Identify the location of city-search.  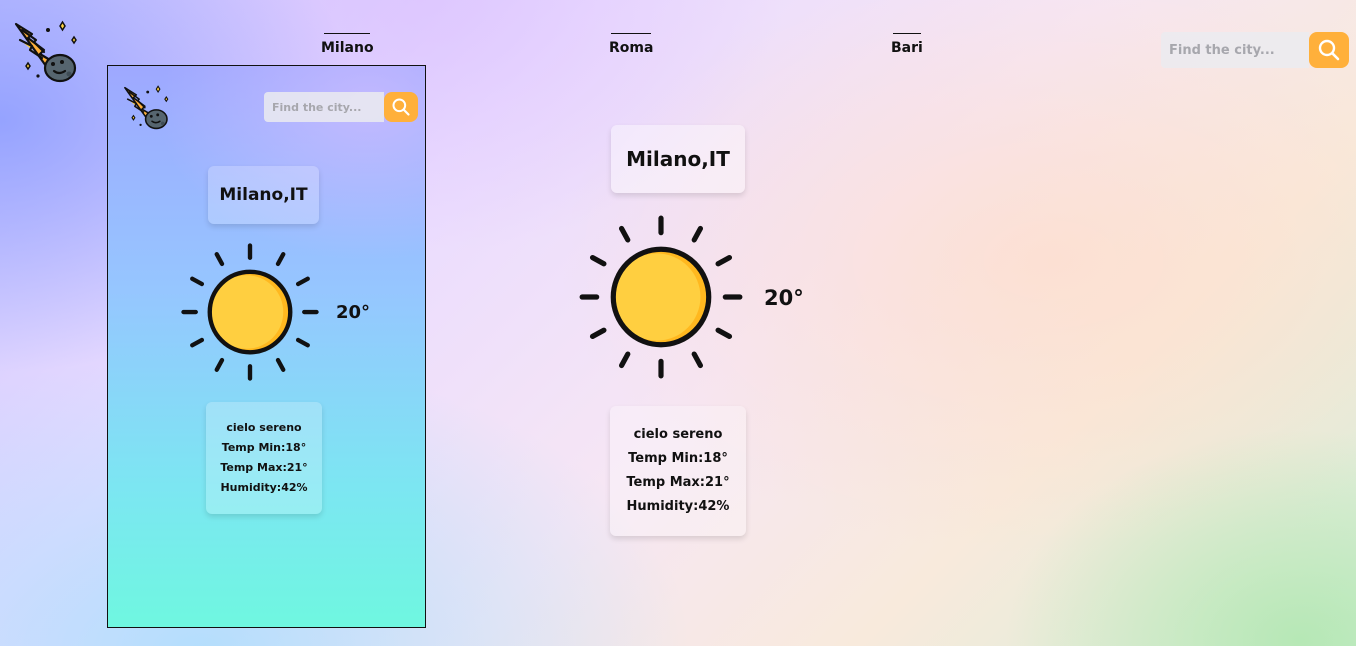
(1255, 50).